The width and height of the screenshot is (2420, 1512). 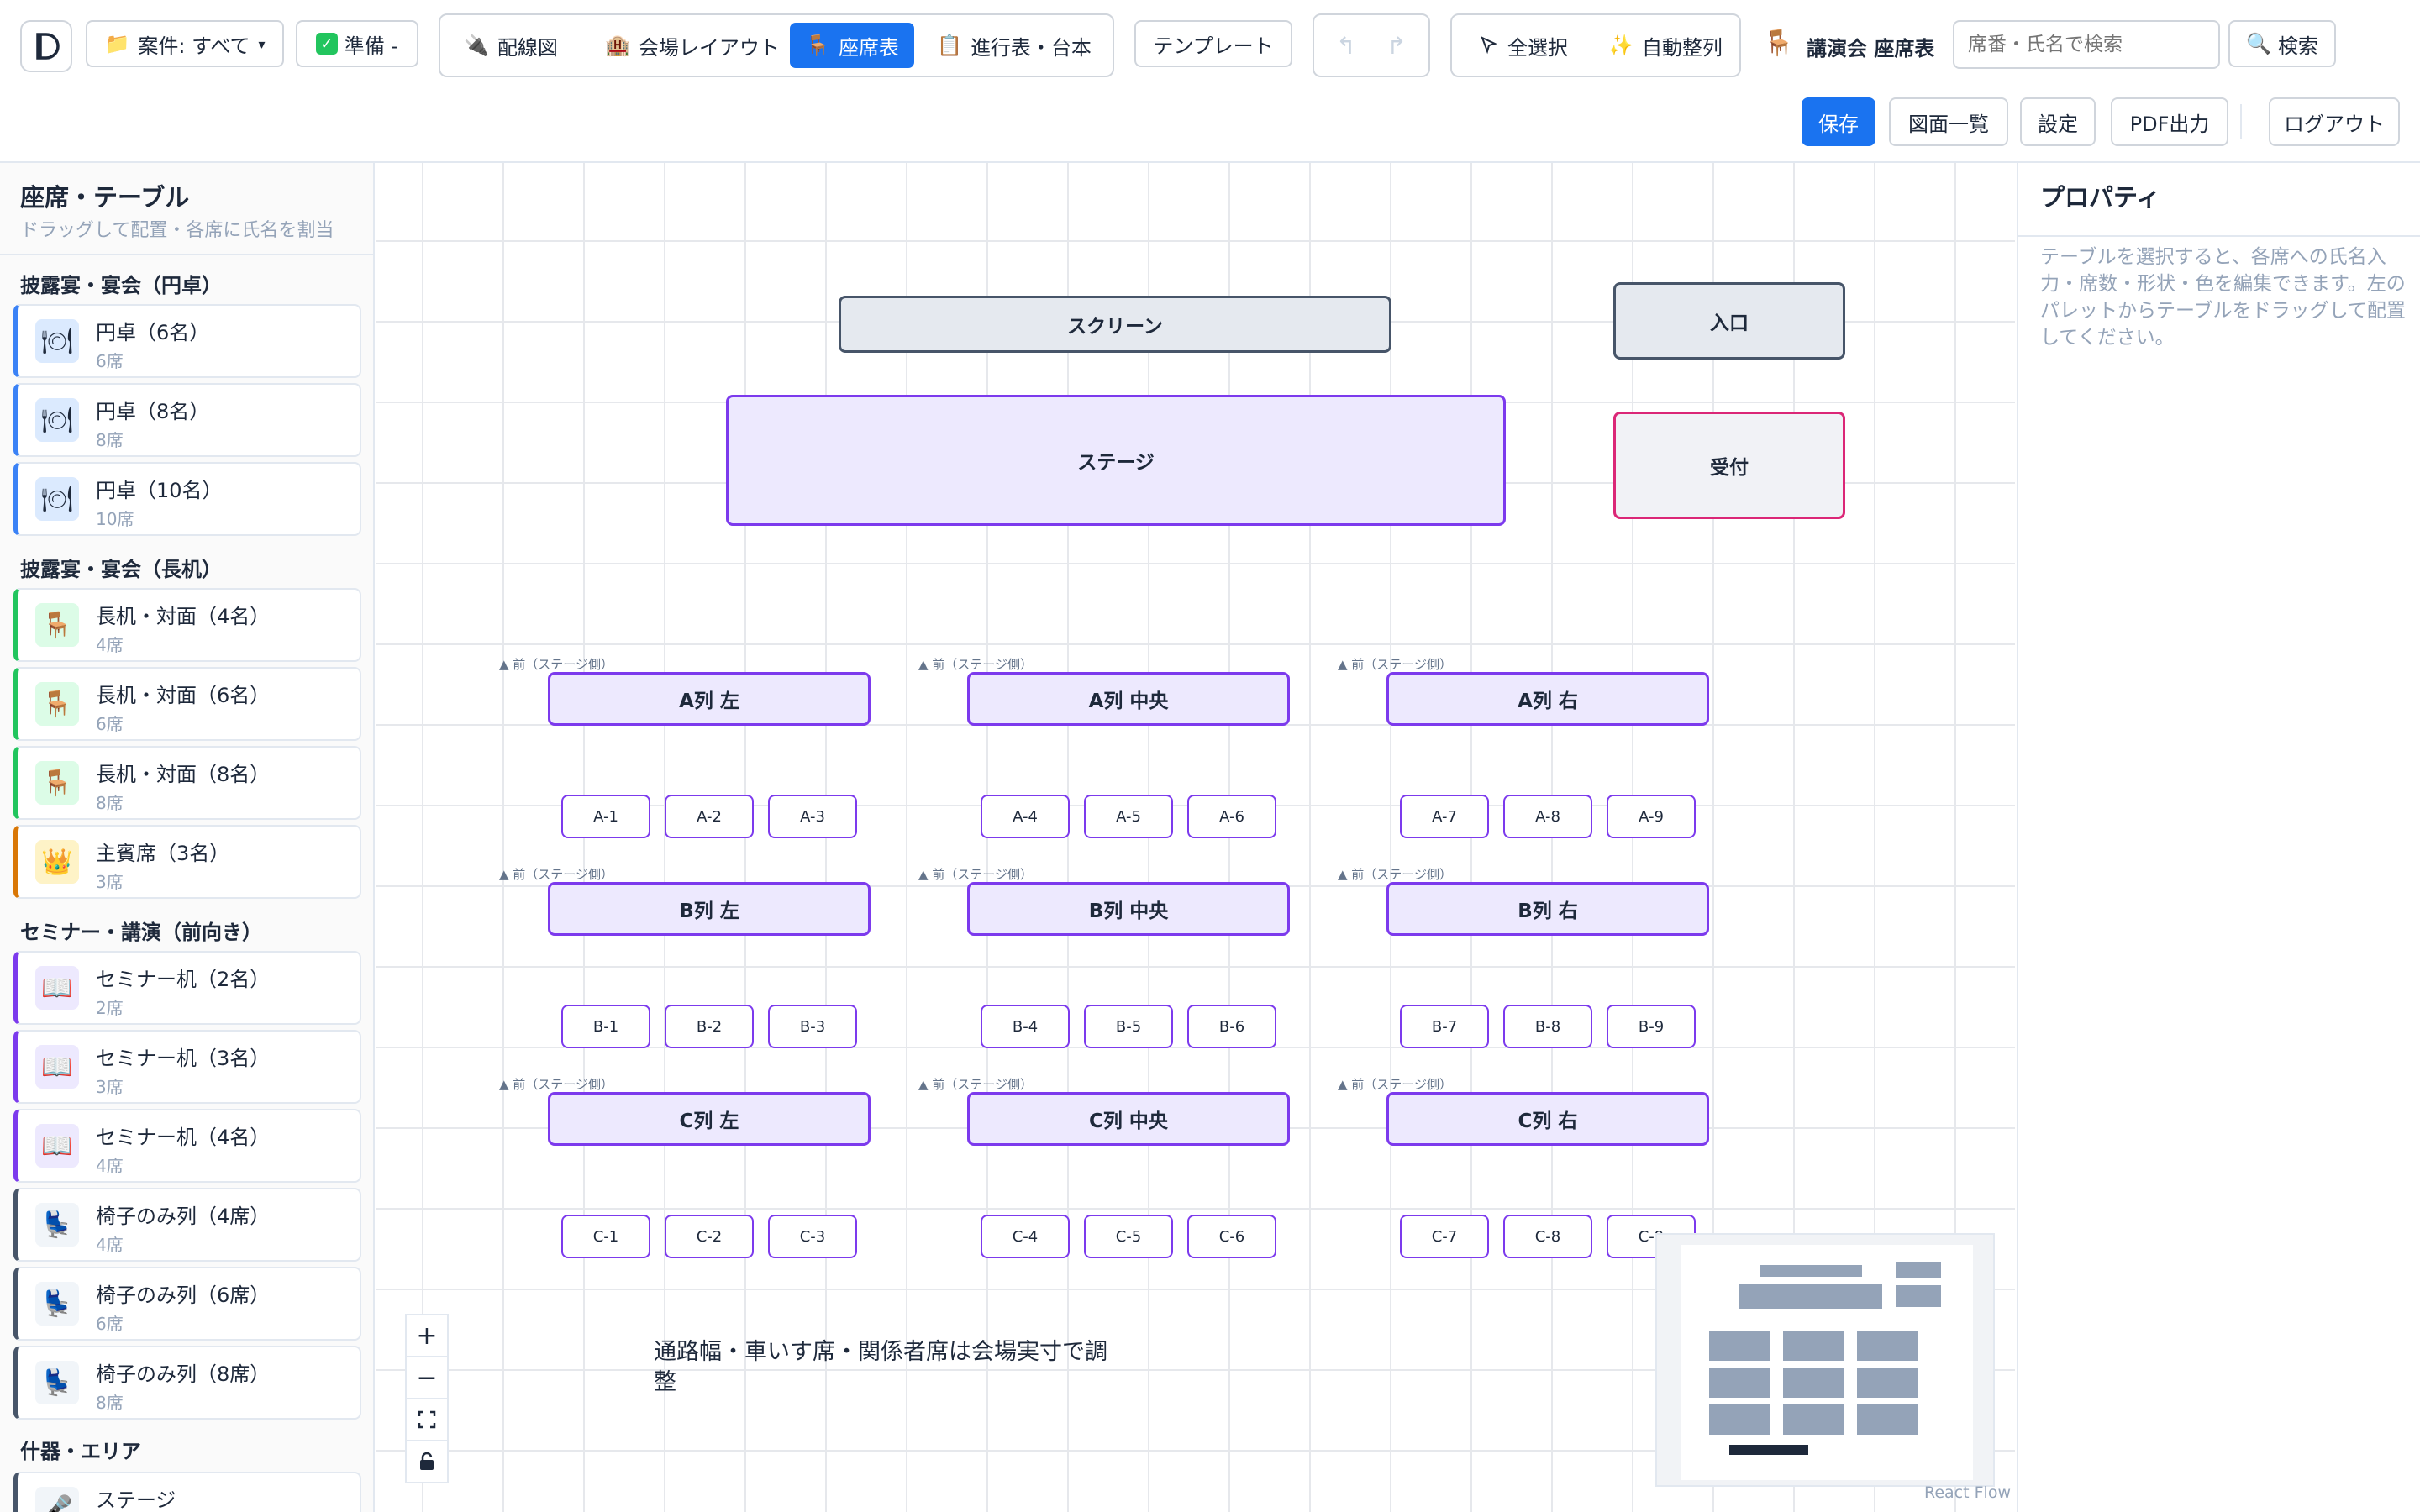 What do you see at coordinates (121, 569) in the screenshot?
I see `section-title: 披露宴・宴会（長机）` at bounding box center [121, 569].